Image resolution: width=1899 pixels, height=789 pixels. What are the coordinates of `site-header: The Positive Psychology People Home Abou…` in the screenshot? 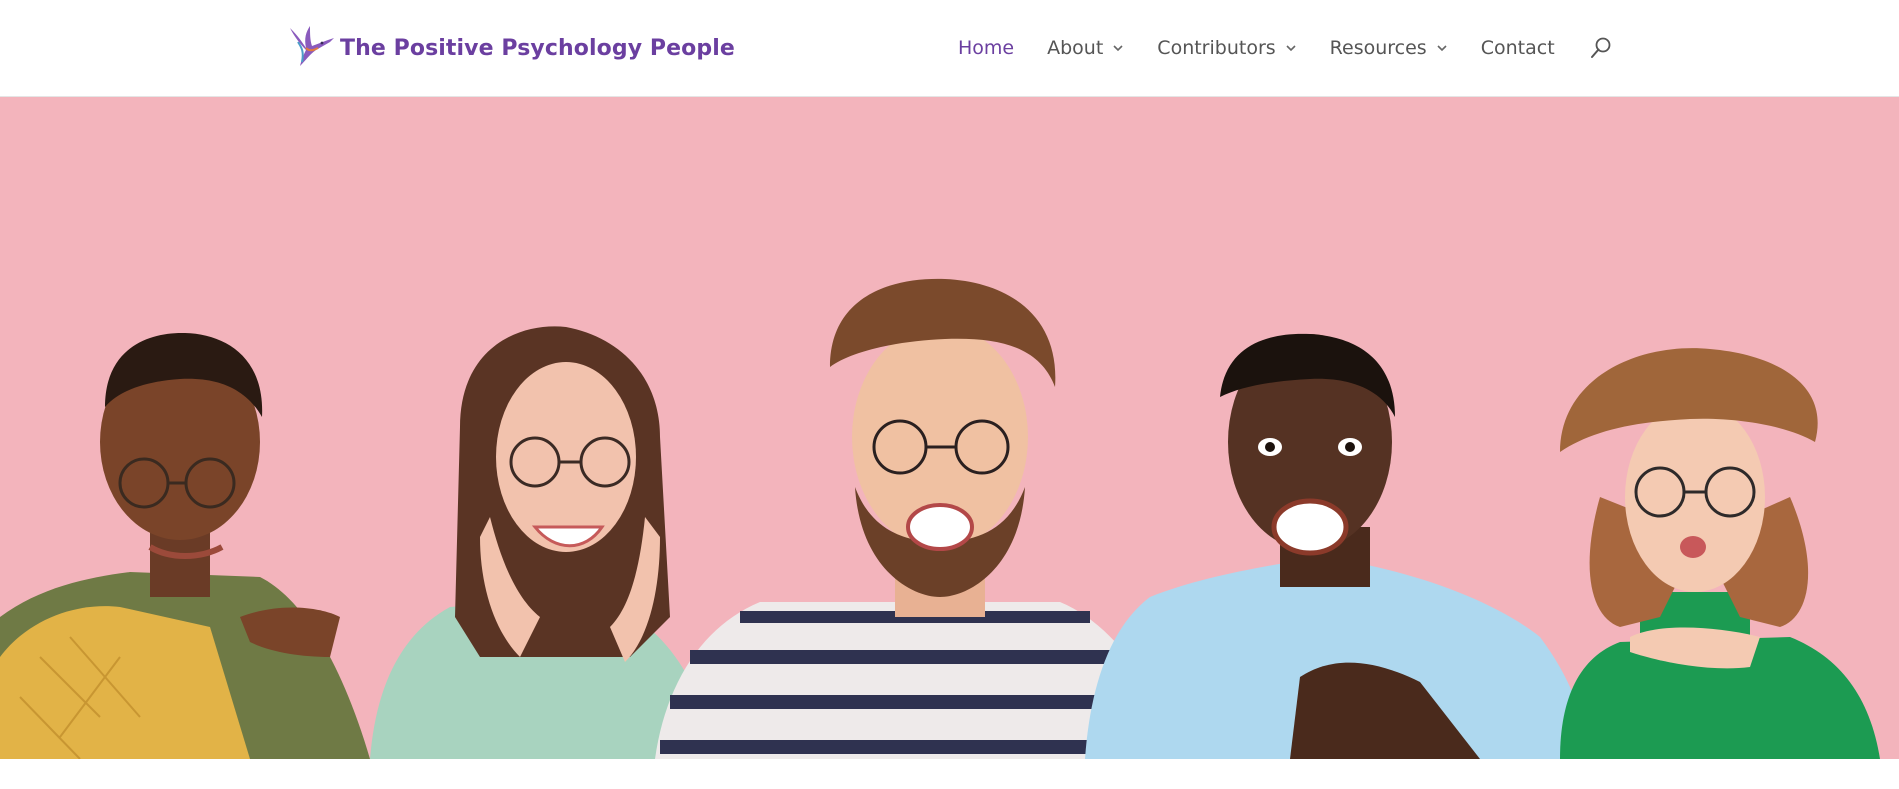 It's located at (949, 48).